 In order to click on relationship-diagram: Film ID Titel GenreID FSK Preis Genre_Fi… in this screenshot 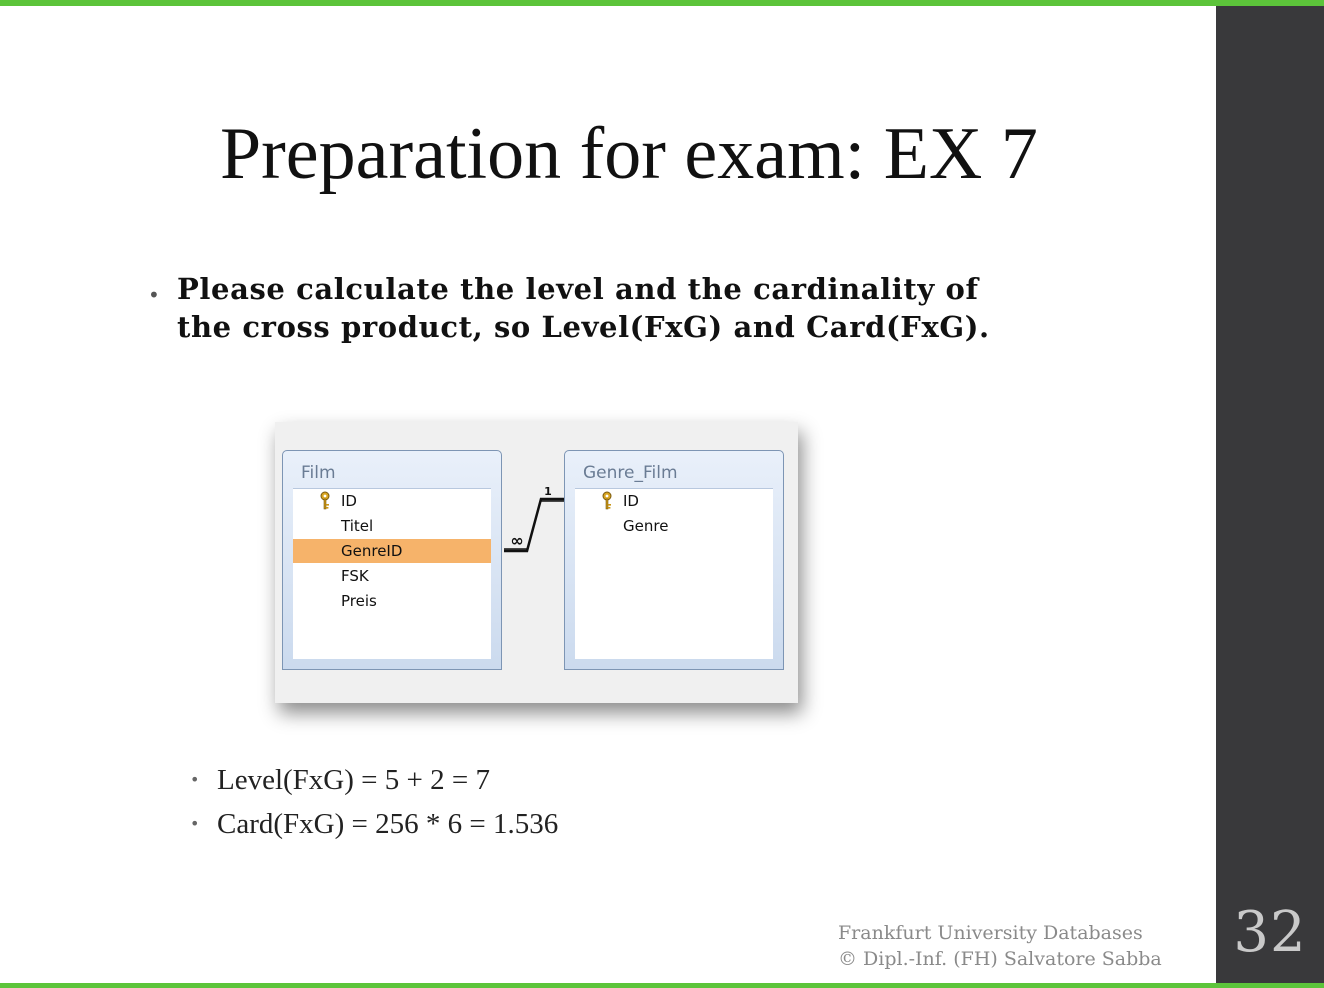, I will do `click(536, 562)`.